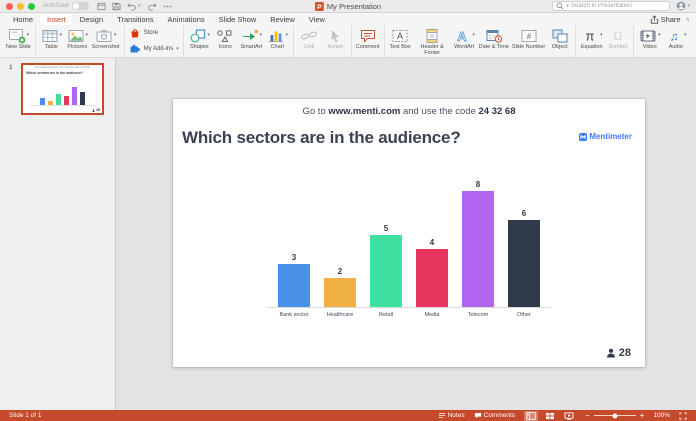 The width and height of the screenshot is (696, 421). I want to click on chart-button: ▾ Chart, so click(277, 38).